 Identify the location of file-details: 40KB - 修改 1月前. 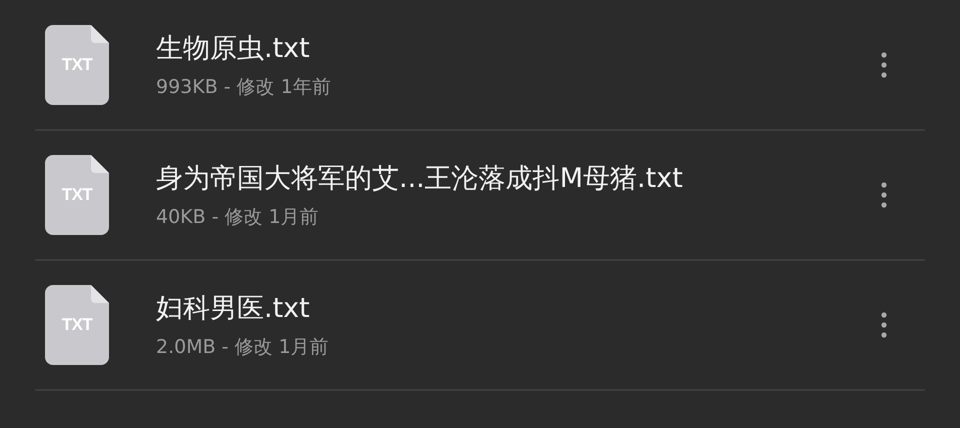
(237, 217).